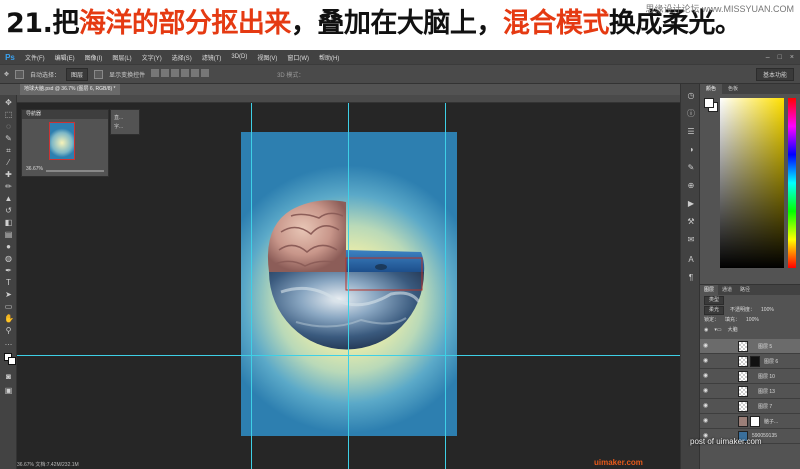 The width and height of the screenshot is (800, 469). I want to click on zoom-tool-icon: ⚲, so click(8, 331).